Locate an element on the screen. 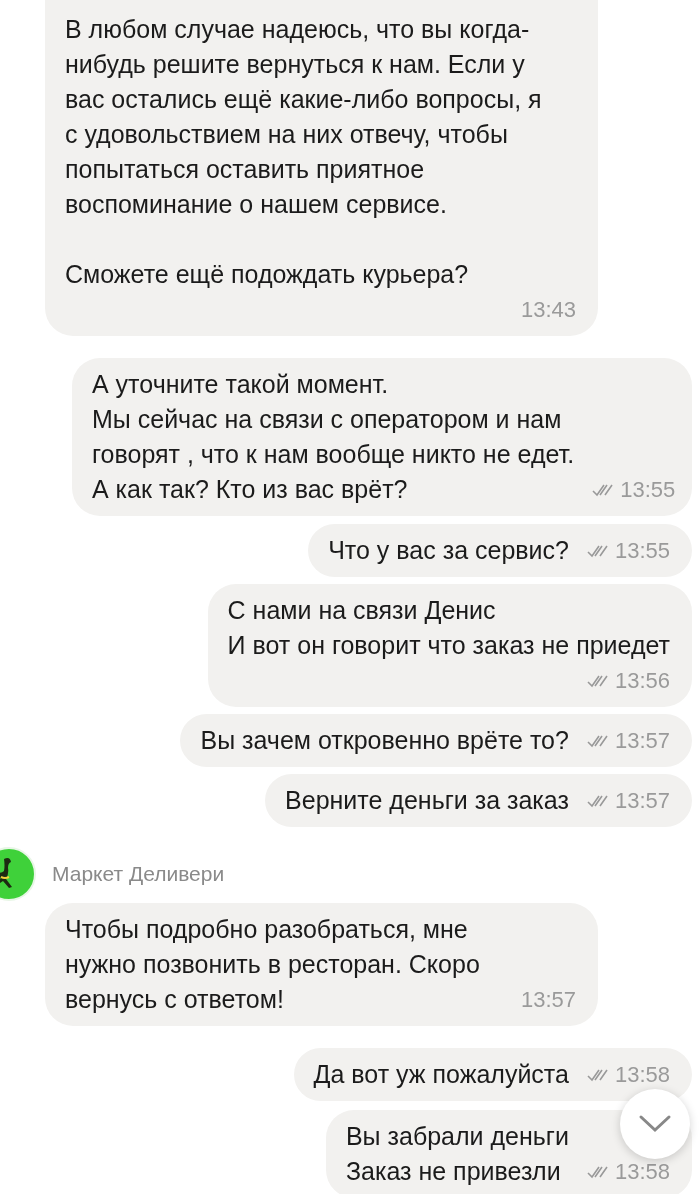 The image size is (700, 1194). message-text: Вы забрали деньги Заказ не привезли is located at coordinates (457, 1154).